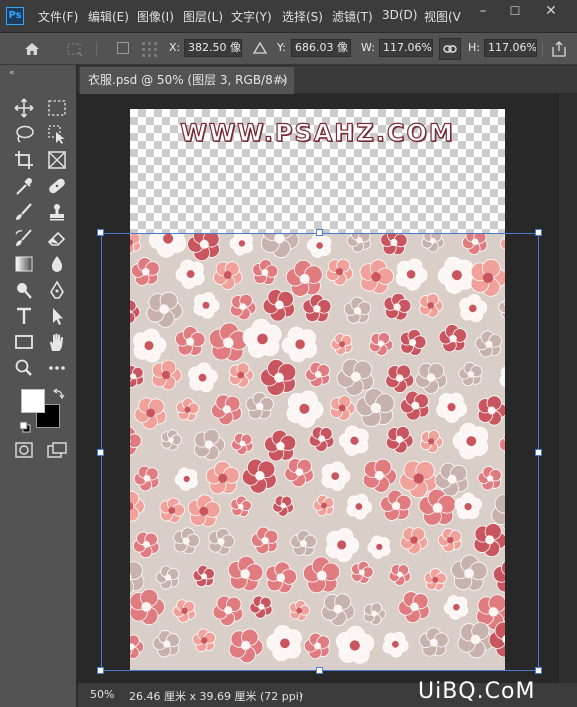 The height and width of the screenshot is (707, 577). Describe the element at coordinates (24, 450) in the screenshot. I see `quick-mask-icon` at that location.